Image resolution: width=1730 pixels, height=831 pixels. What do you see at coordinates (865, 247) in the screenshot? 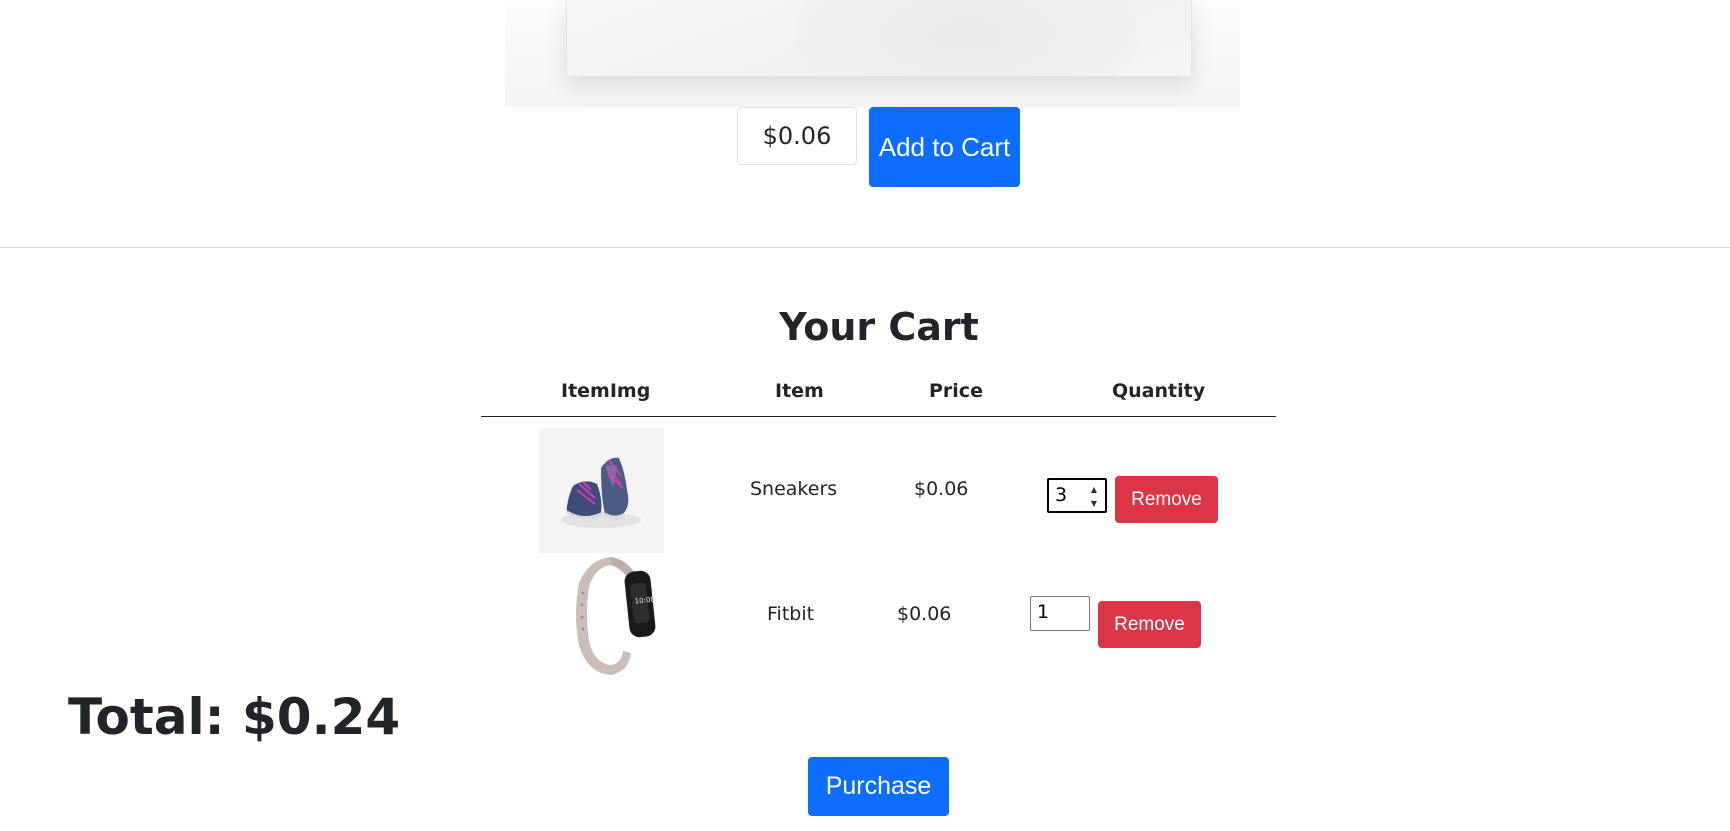
I see `section-divider` at bounding box center [865, 247].